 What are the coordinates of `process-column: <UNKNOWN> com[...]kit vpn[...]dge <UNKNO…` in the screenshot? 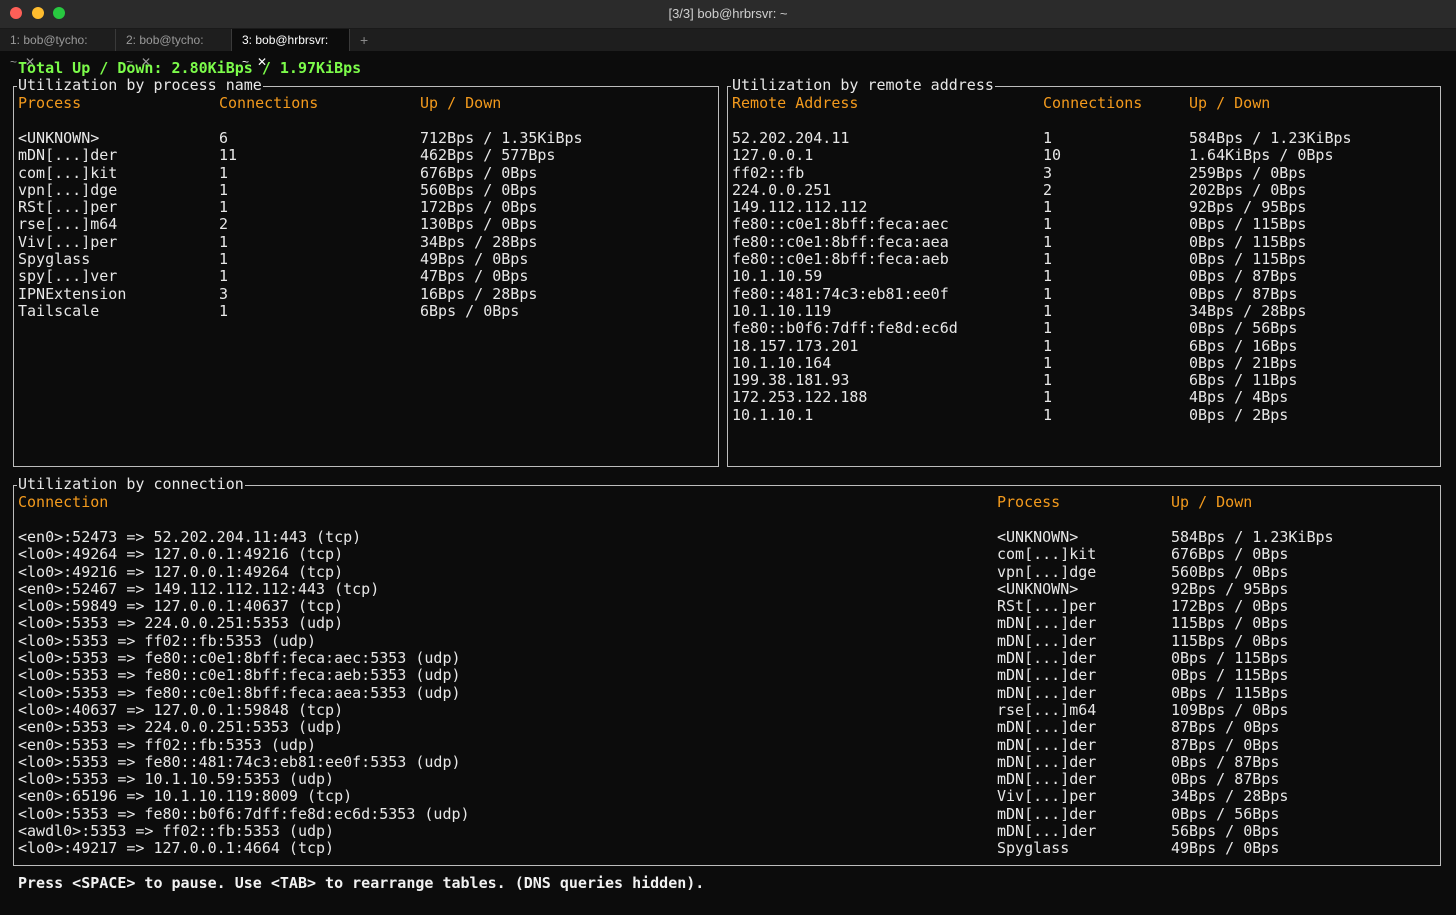 It's located at (1047, 693).